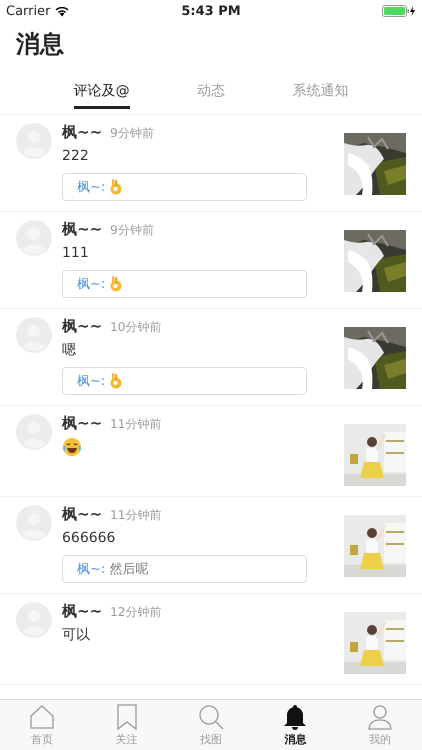 The height and width of the screenshot is (750, 422). I want to click on comment-text: 111, so click(75, 253).